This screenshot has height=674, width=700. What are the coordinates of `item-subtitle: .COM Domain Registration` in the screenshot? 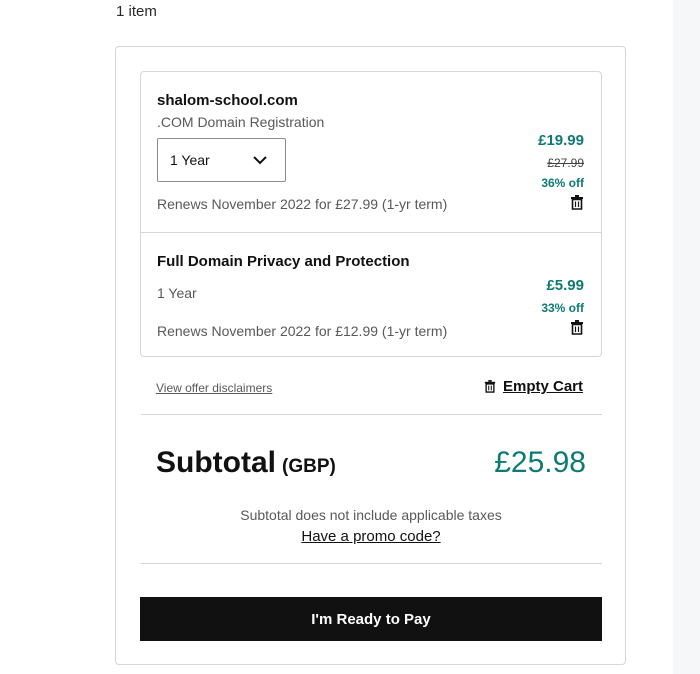 It's located at (241, 122).